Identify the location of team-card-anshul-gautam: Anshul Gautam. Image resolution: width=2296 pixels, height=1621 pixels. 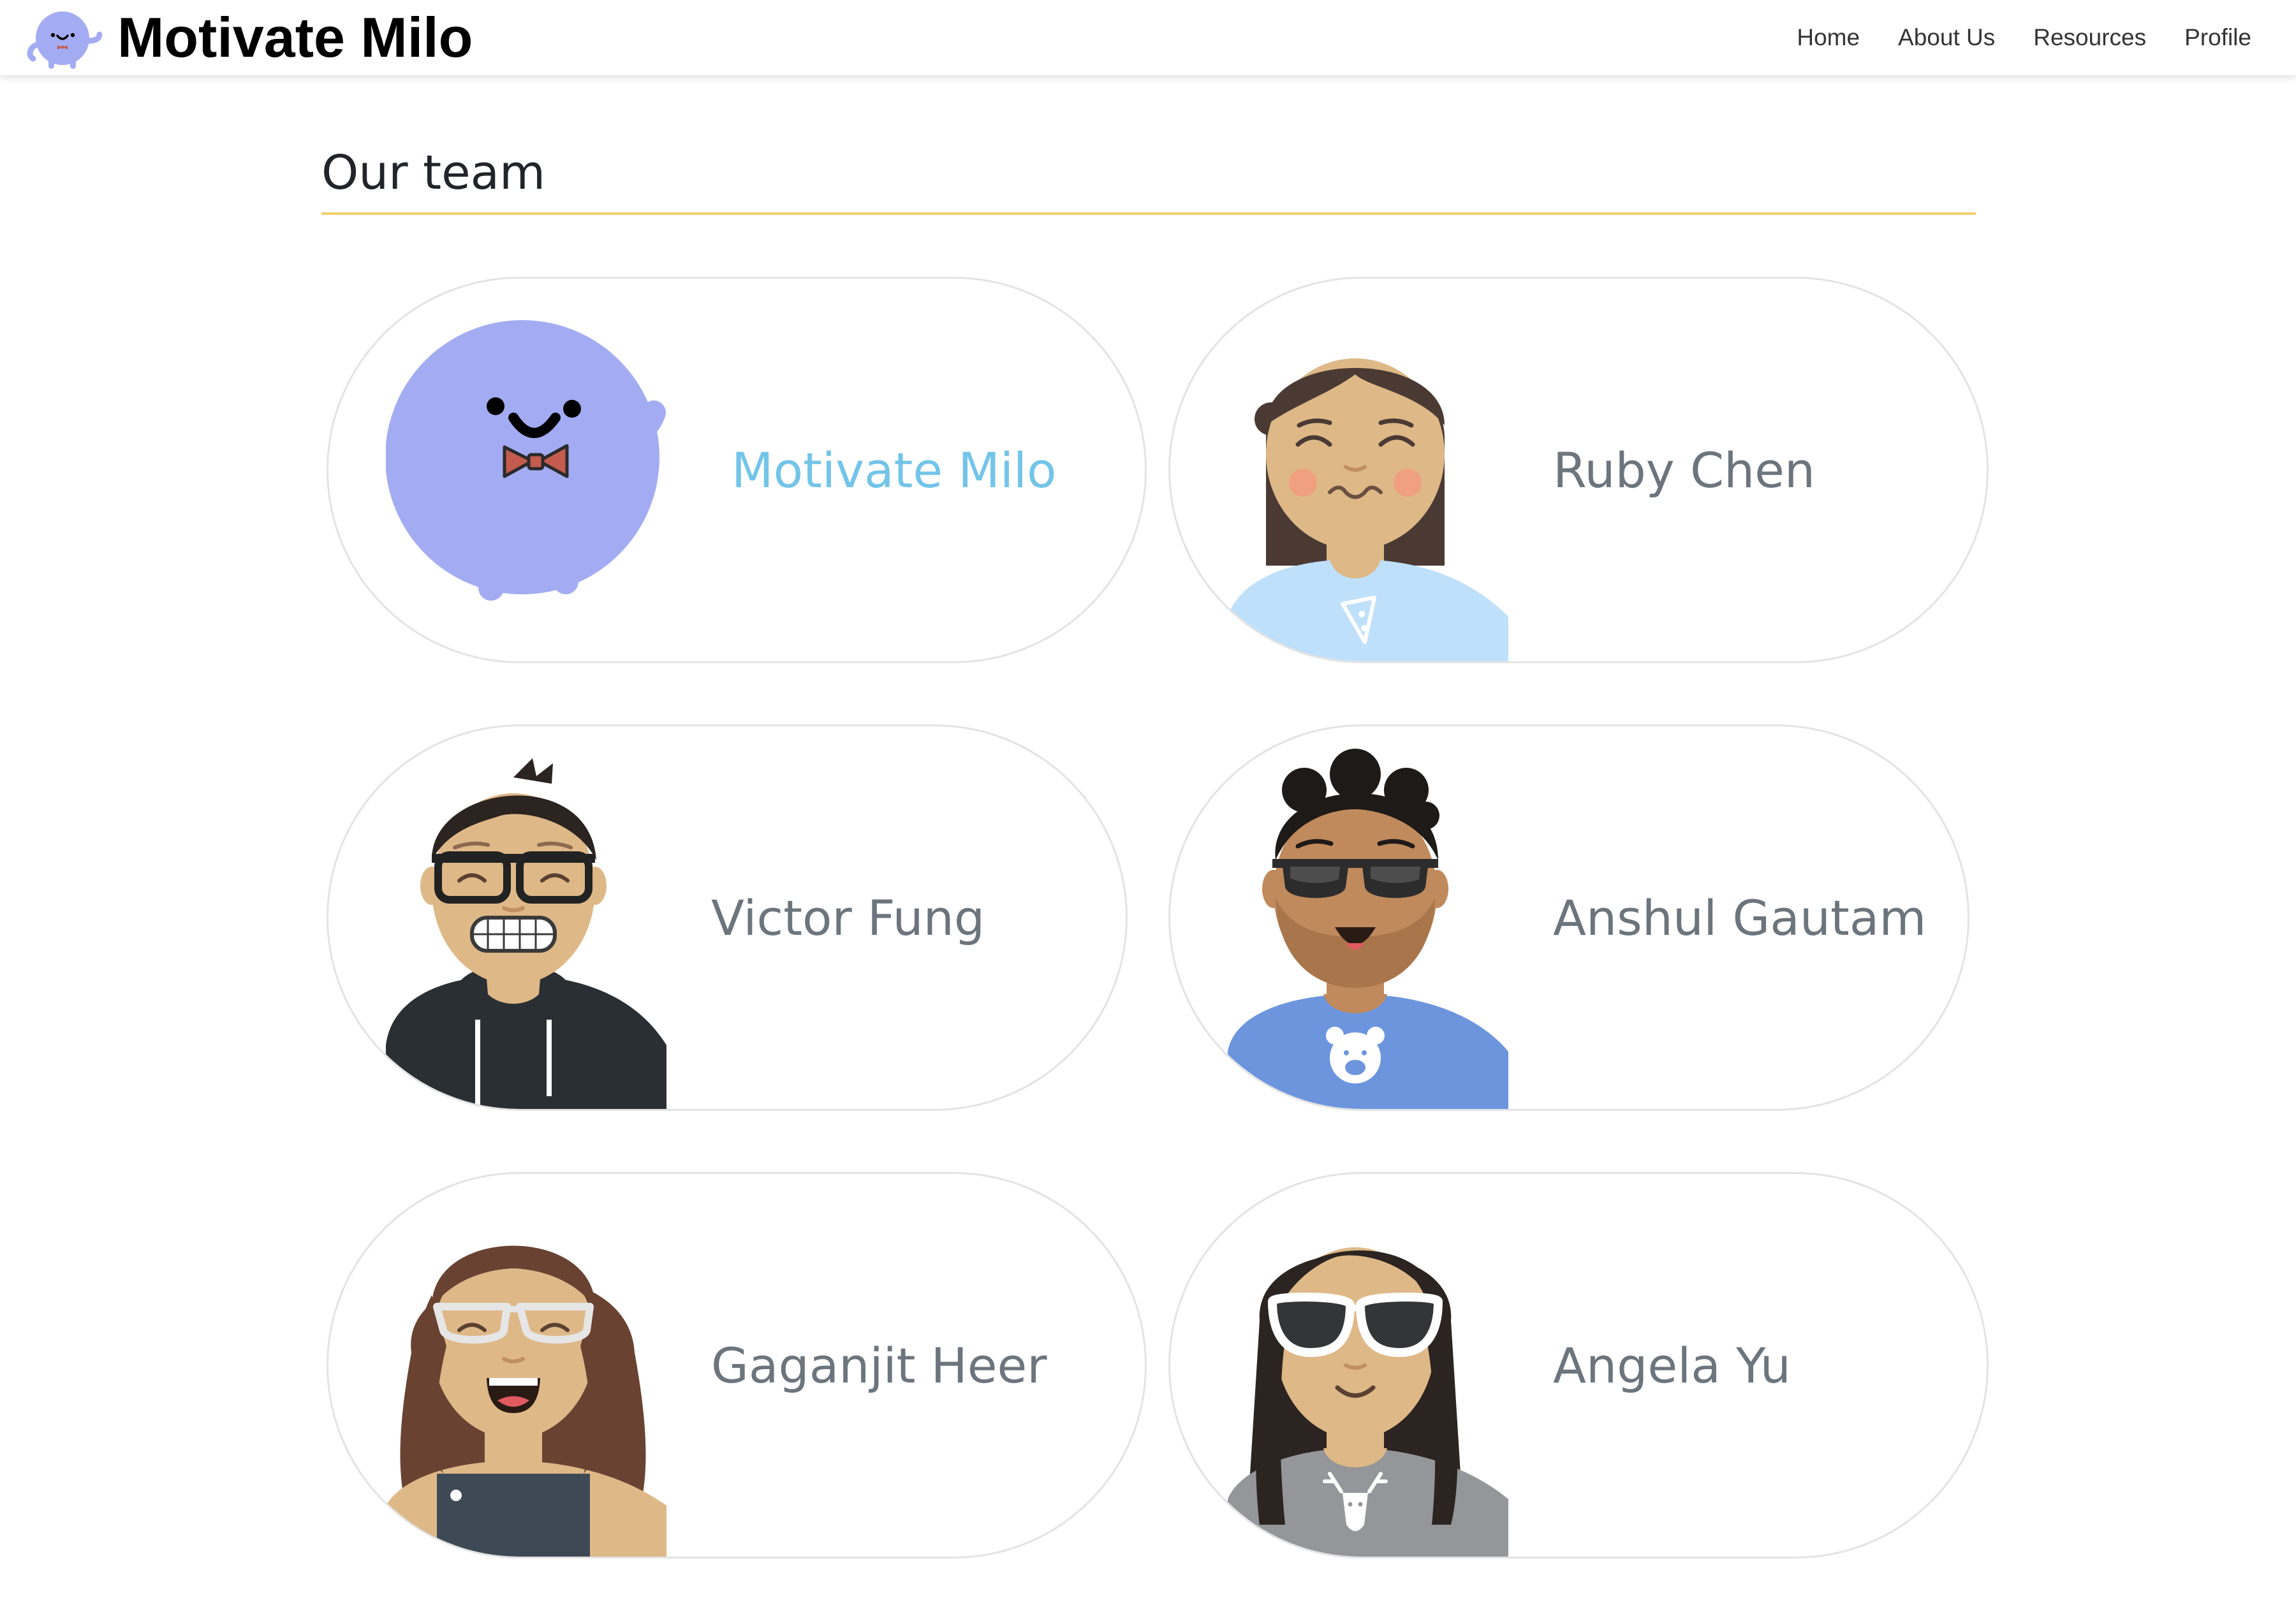
(1568, 917).